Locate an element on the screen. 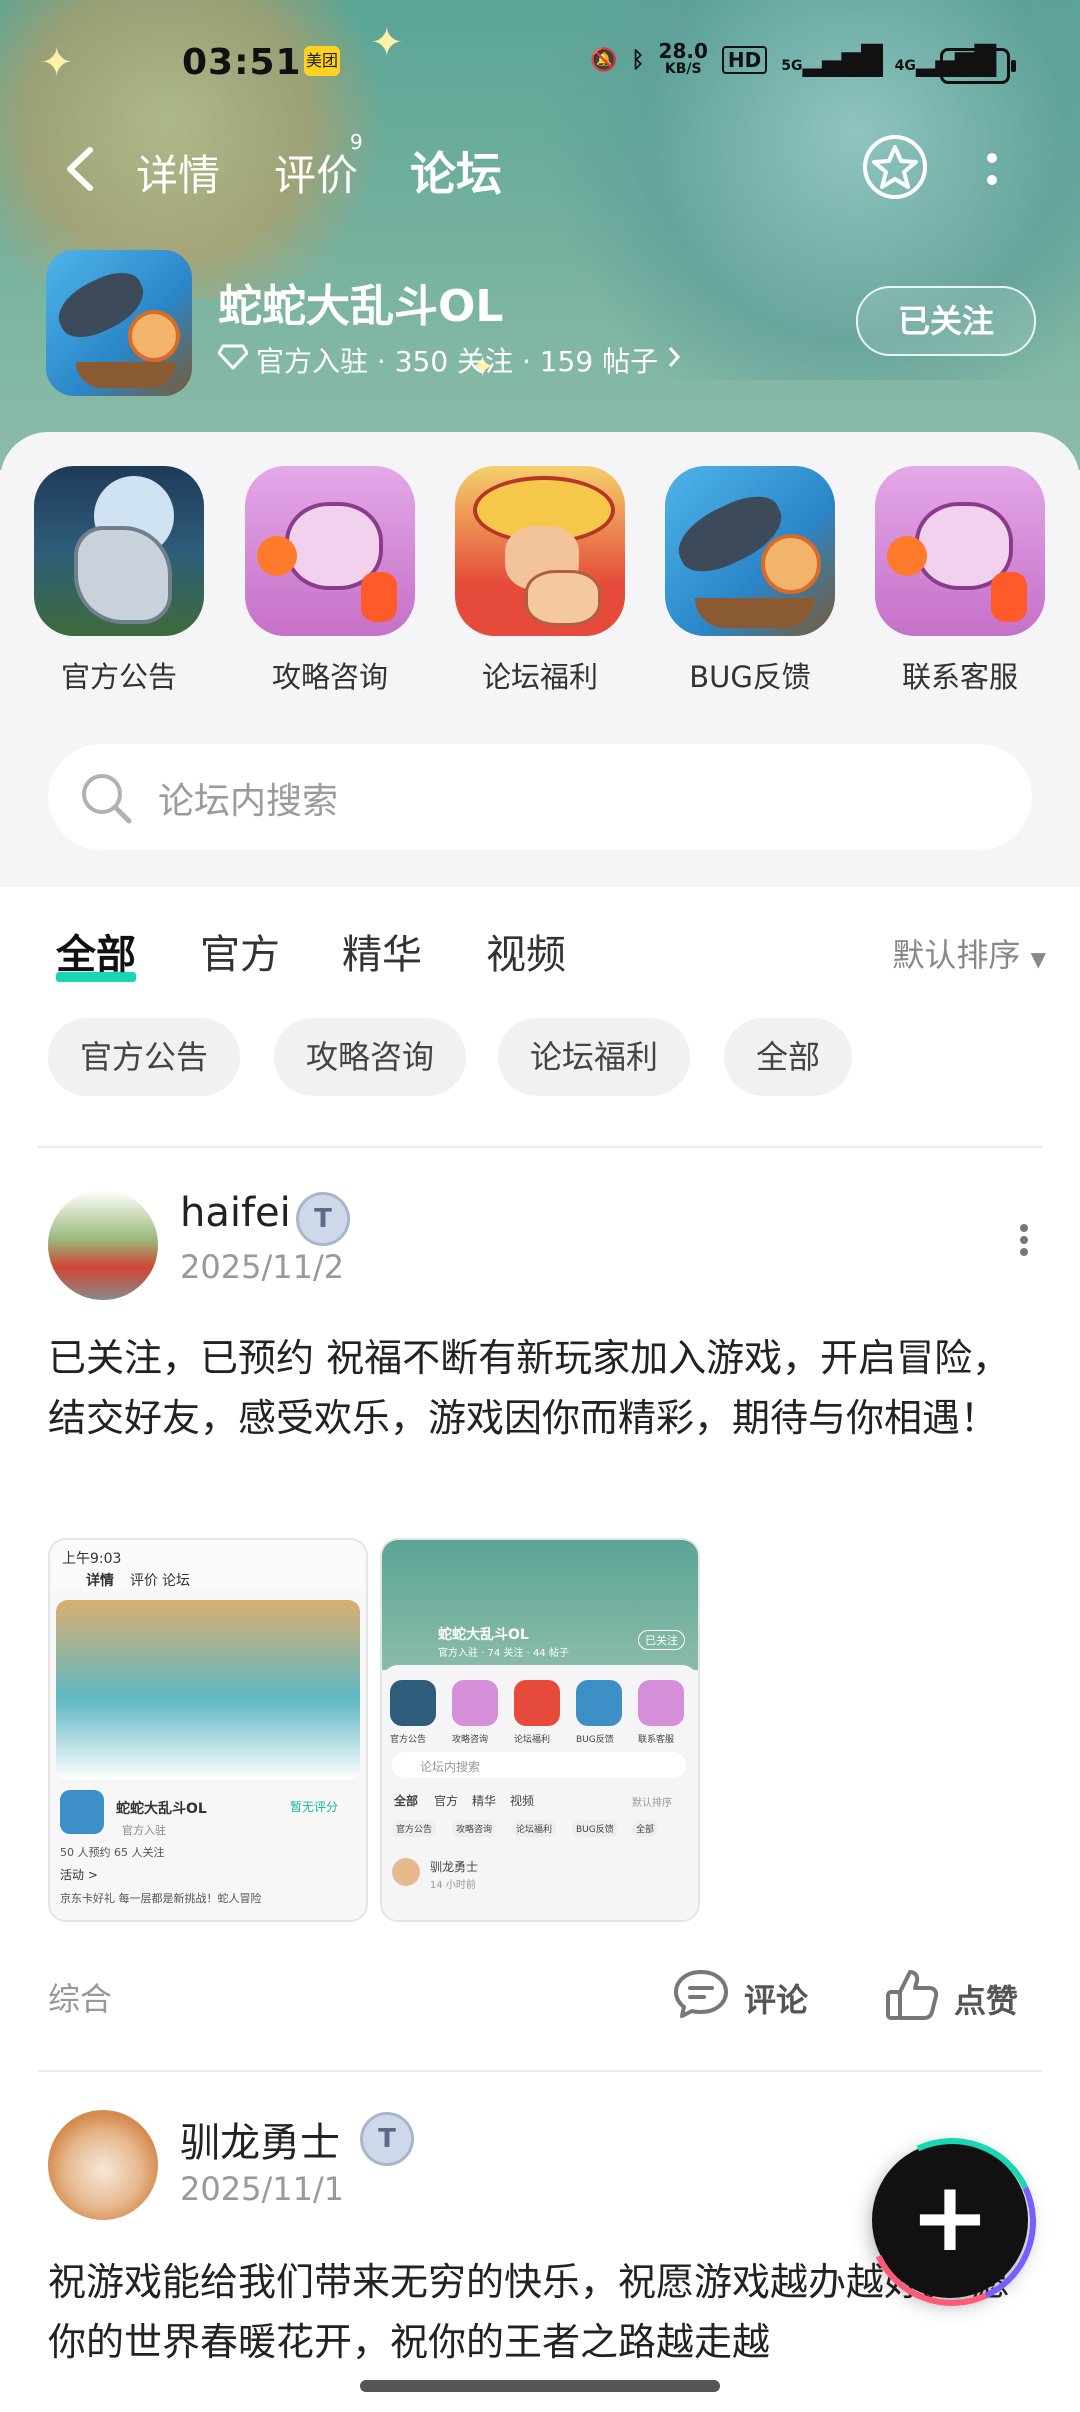 This screenshot has width=1080, height=2412. thumbs-up-icon is located at coordinates (912, 1999).